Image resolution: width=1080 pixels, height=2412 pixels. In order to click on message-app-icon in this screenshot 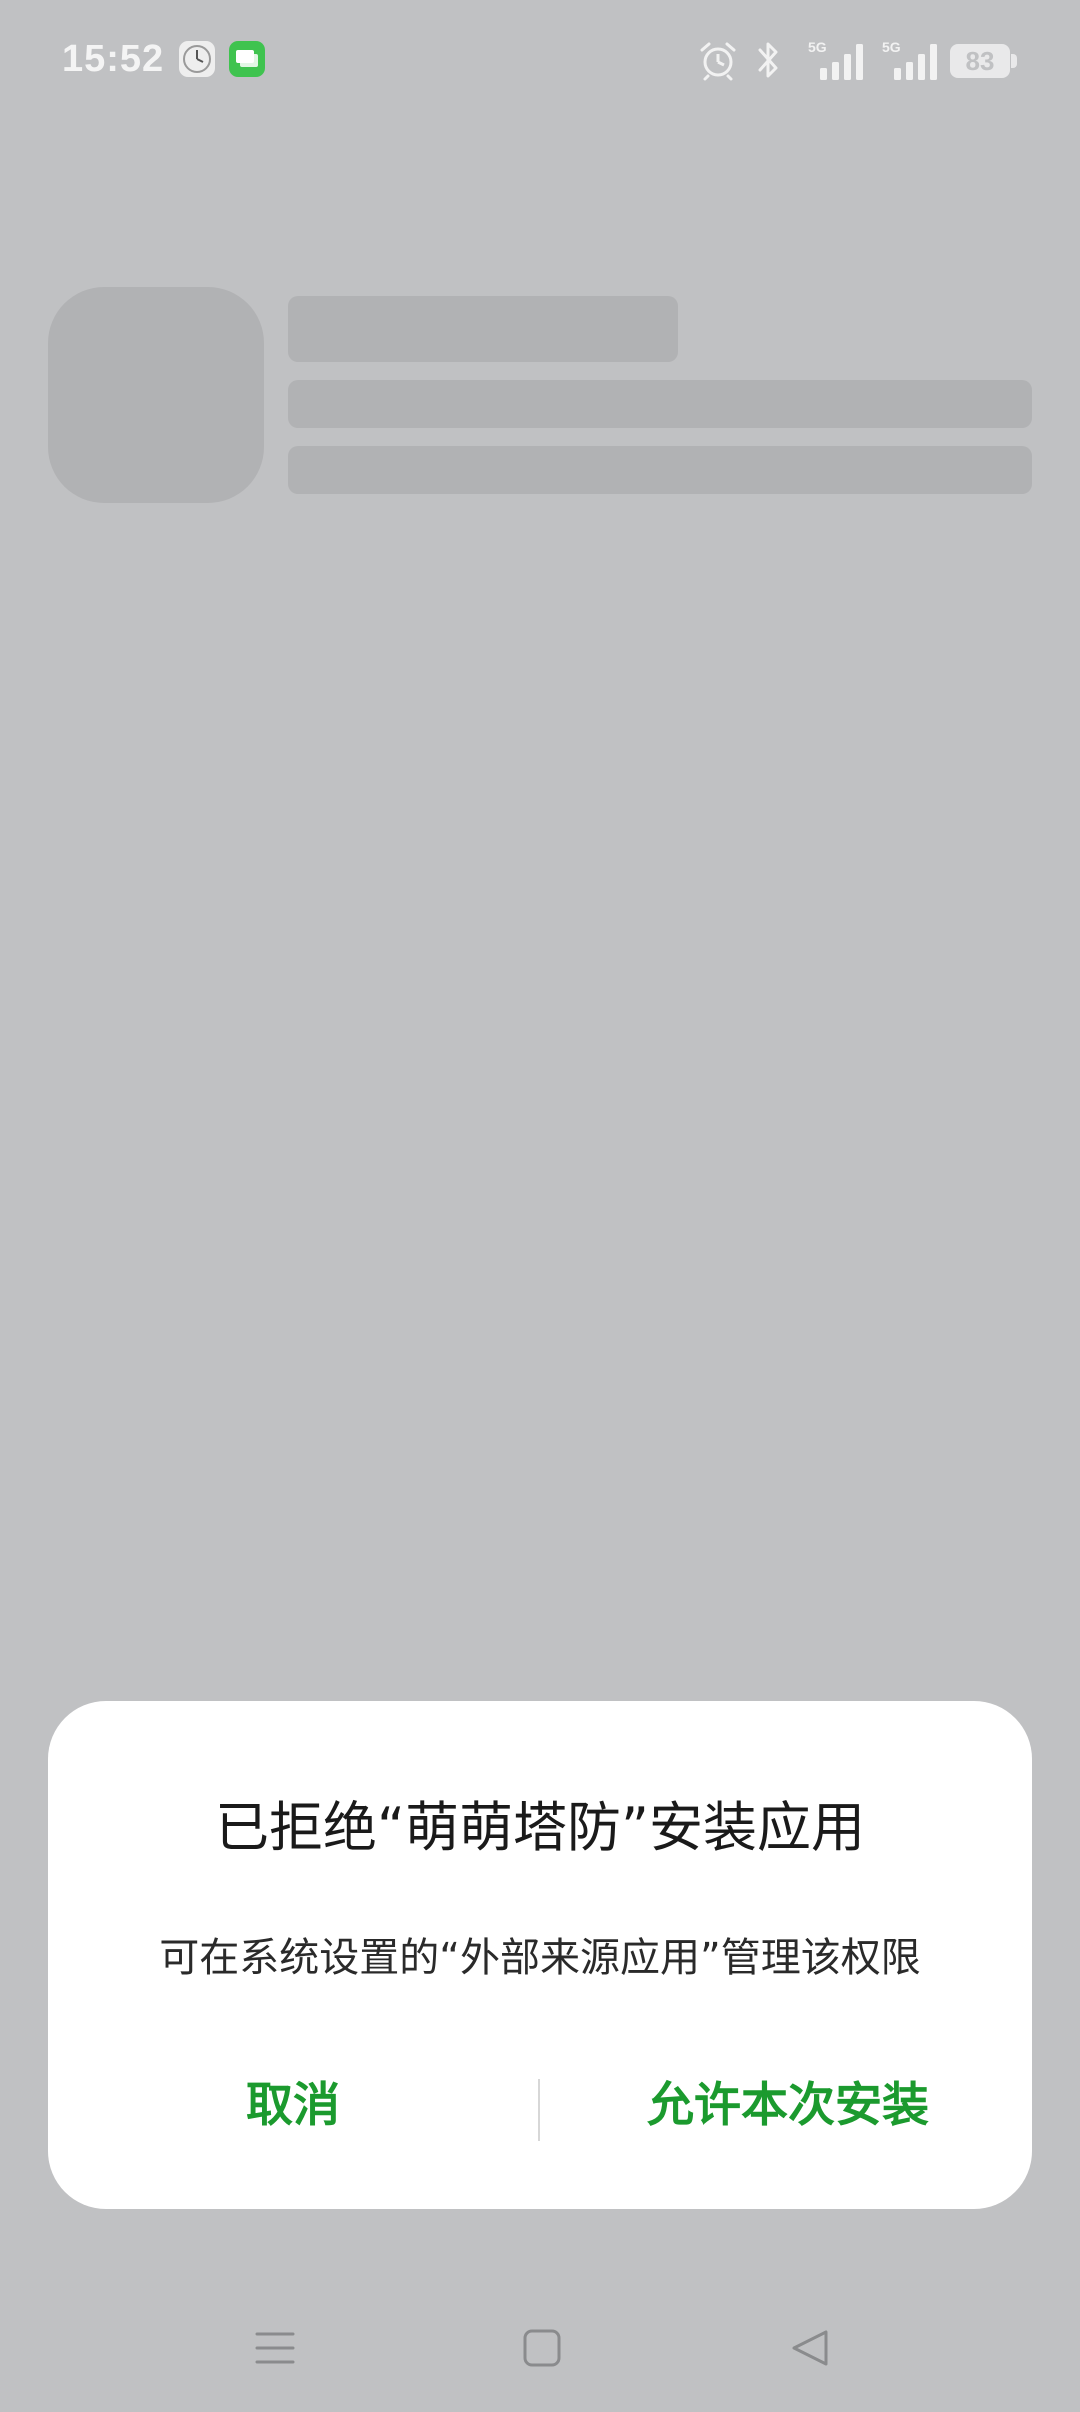, I will do `click(247, 59)`.